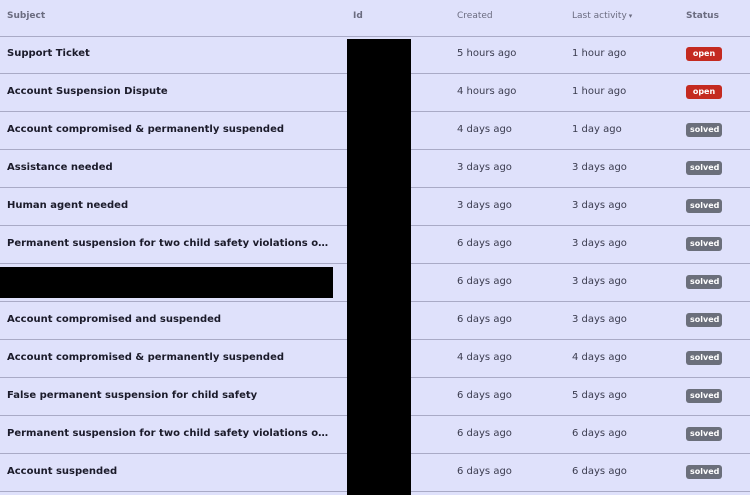 This screenshot has width=750, height=495. Describe the element at coordinates (375, 18) in the screenshot. I see `table-header: Subject Id Created Last activity ▾ Status` at that location.